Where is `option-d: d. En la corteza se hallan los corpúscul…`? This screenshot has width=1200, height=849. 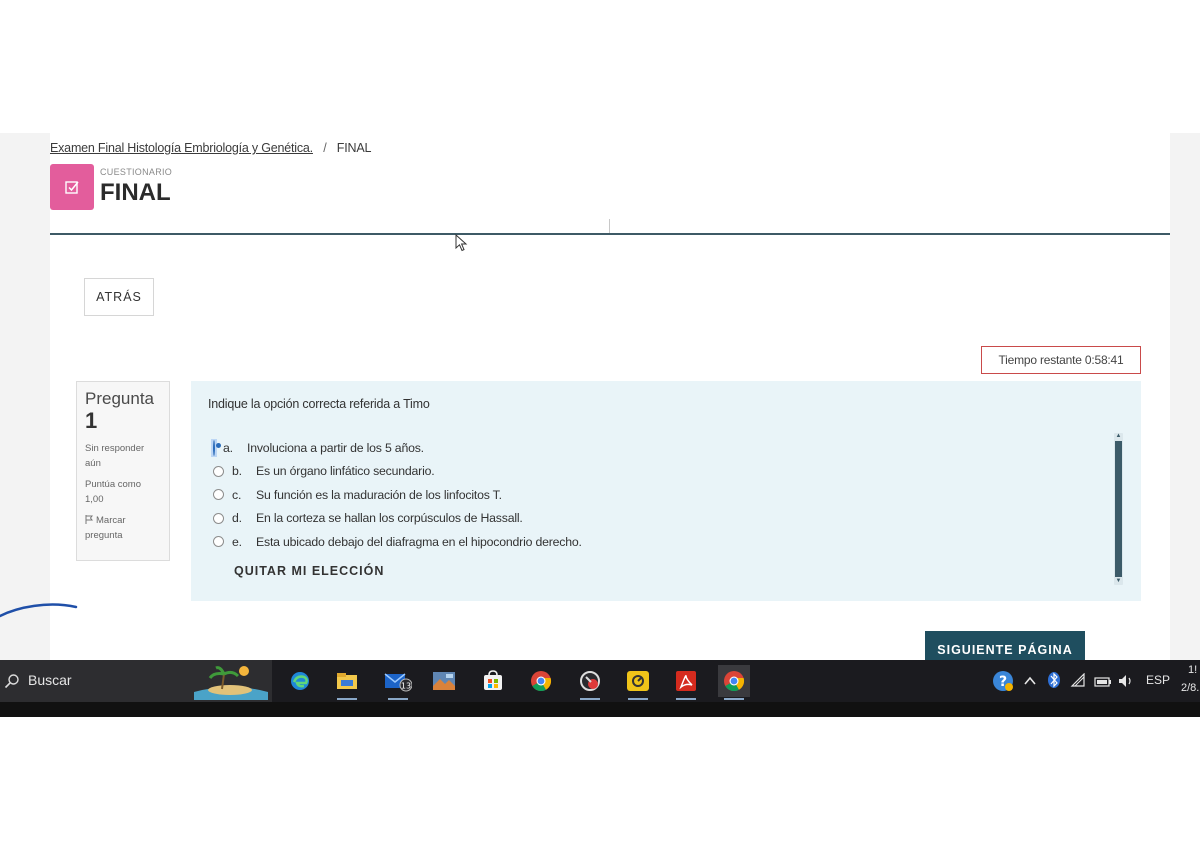
option-d: d. En la corteza se hallan los corpúscul… is located at coordinates (397, 519).